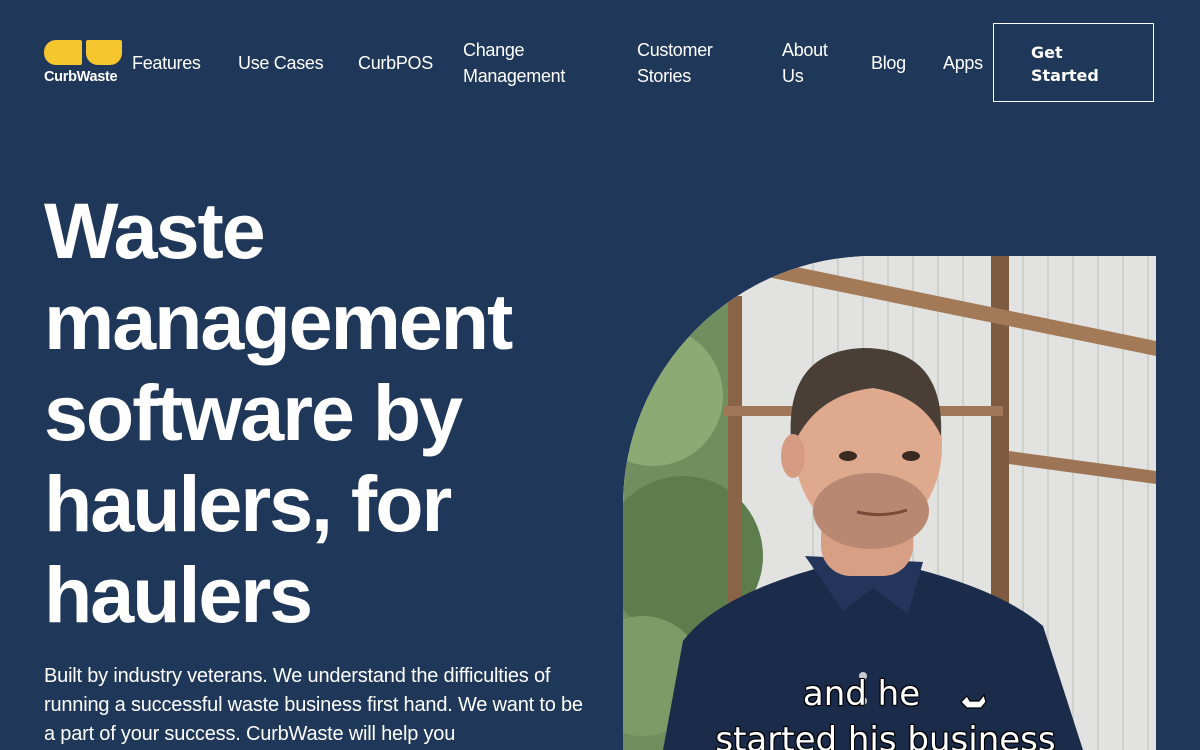 This screenshot has height=750, width=1200. Describe the element at coordinates (888, 63) in the screenshot. I see `nav-blog: Blog` at that location.